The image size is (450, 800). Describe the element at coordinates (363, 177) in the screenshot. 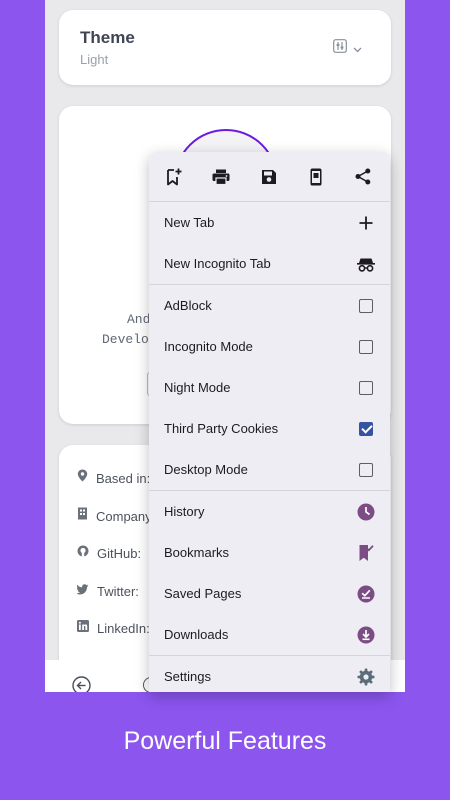

I see `share-icon` at that location.